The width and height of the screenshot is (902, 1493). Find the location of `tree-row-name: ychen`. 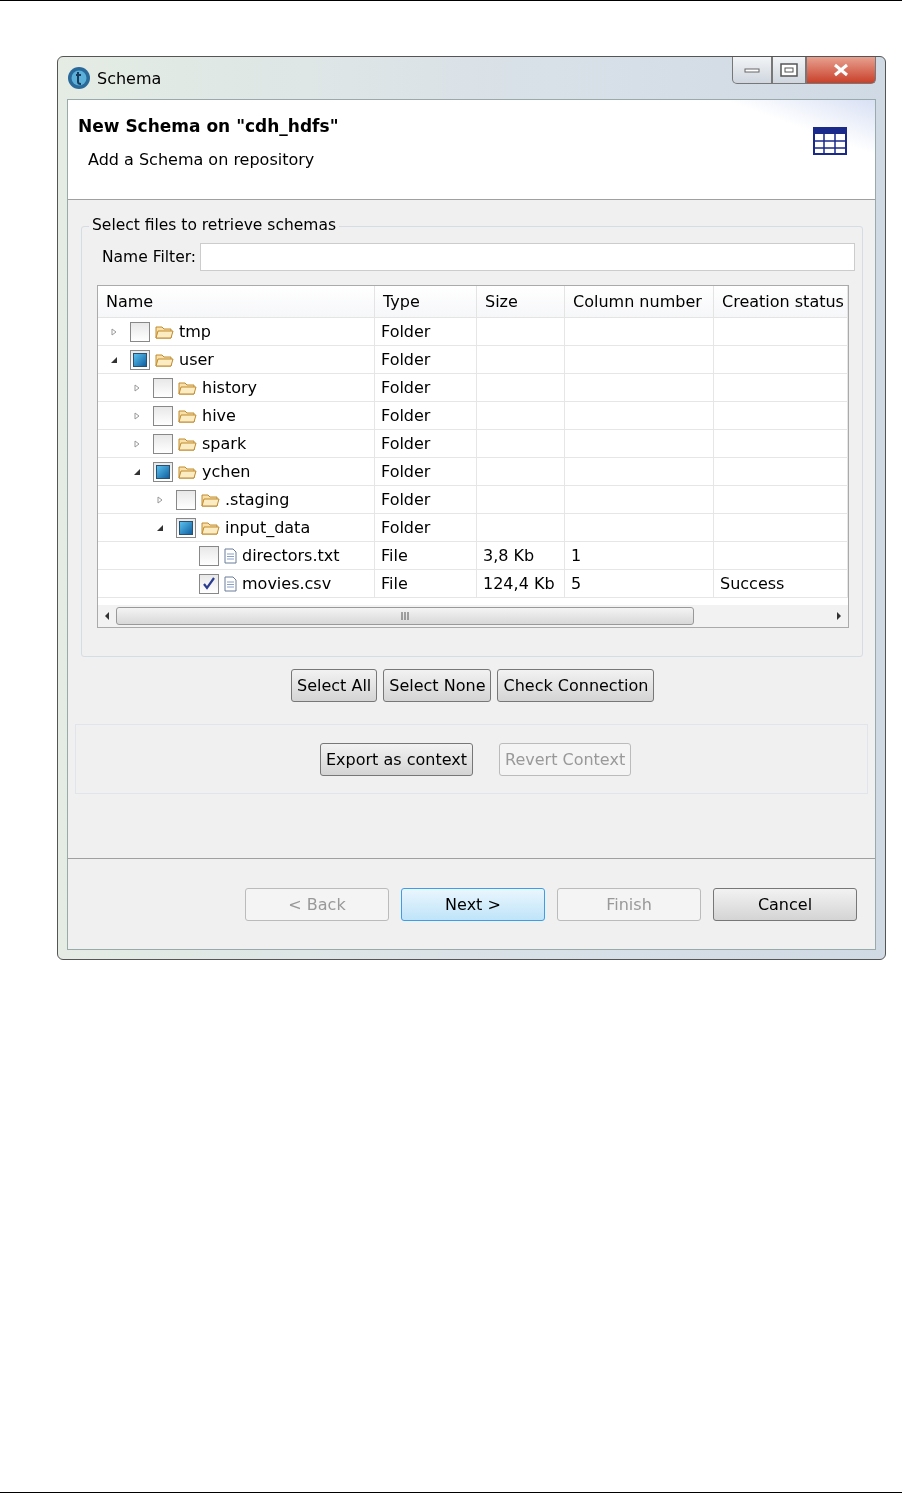

tree-row-name: ychen is located at coordinates (236, 472).